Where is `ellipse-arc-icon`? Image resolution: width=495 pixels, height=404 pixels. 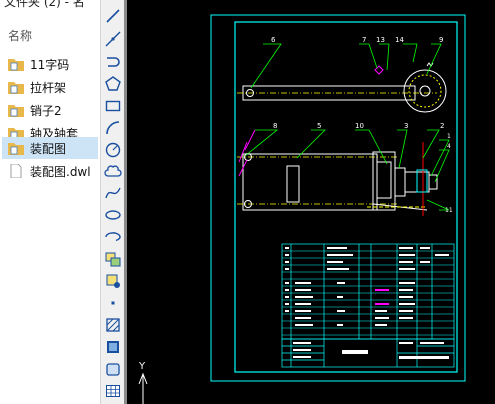 ellipse-arc-icon is located at coordinates (113, 237).